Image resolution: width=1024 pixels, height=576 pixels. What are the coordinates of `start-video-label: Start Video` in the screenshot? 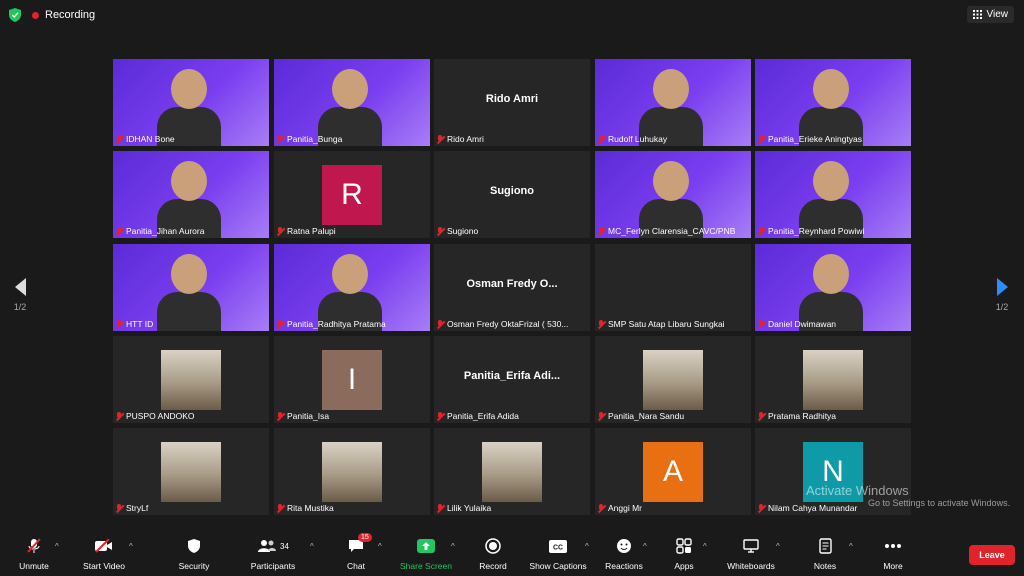 It's located at (104, 566).